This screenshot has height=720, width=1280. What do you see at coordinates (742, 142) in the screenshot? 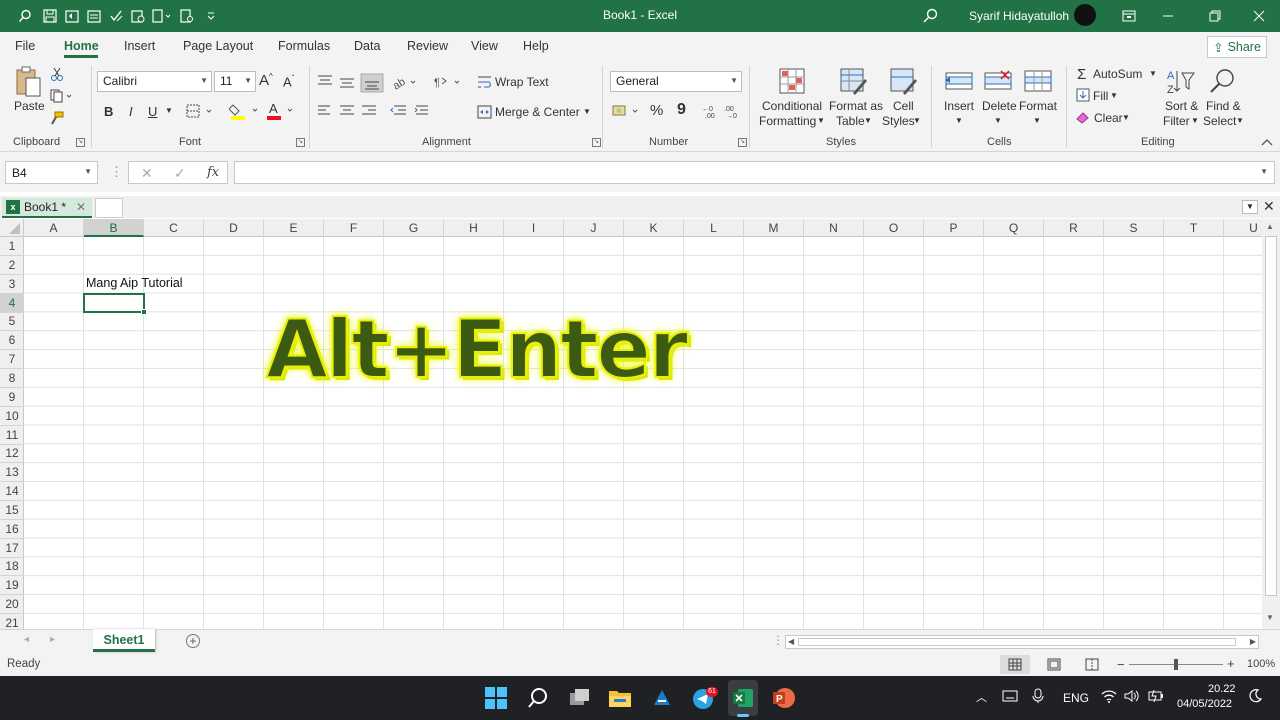
I see `number-launcher-icon: ↘` at bounding box center [742, 142].